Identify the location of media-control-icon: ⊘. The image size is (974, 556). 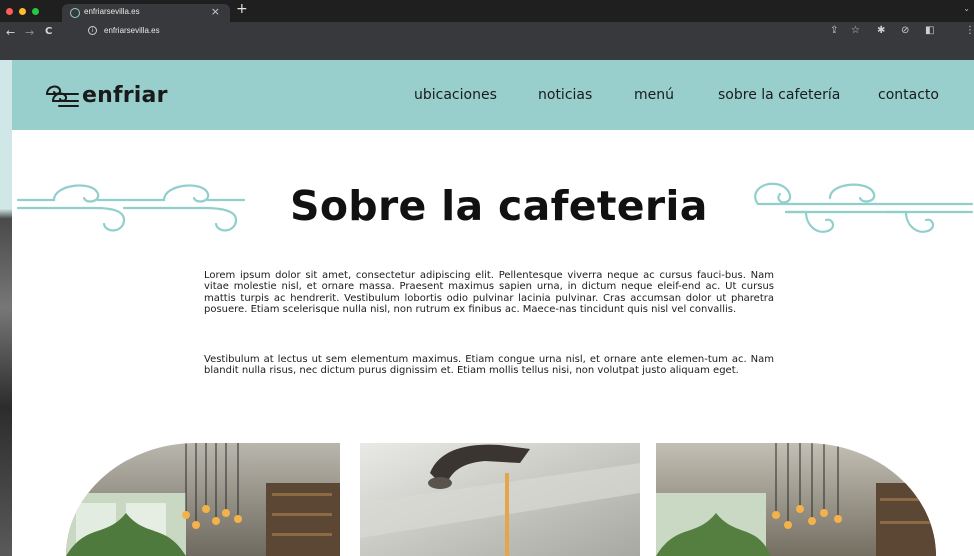
(905, 30).